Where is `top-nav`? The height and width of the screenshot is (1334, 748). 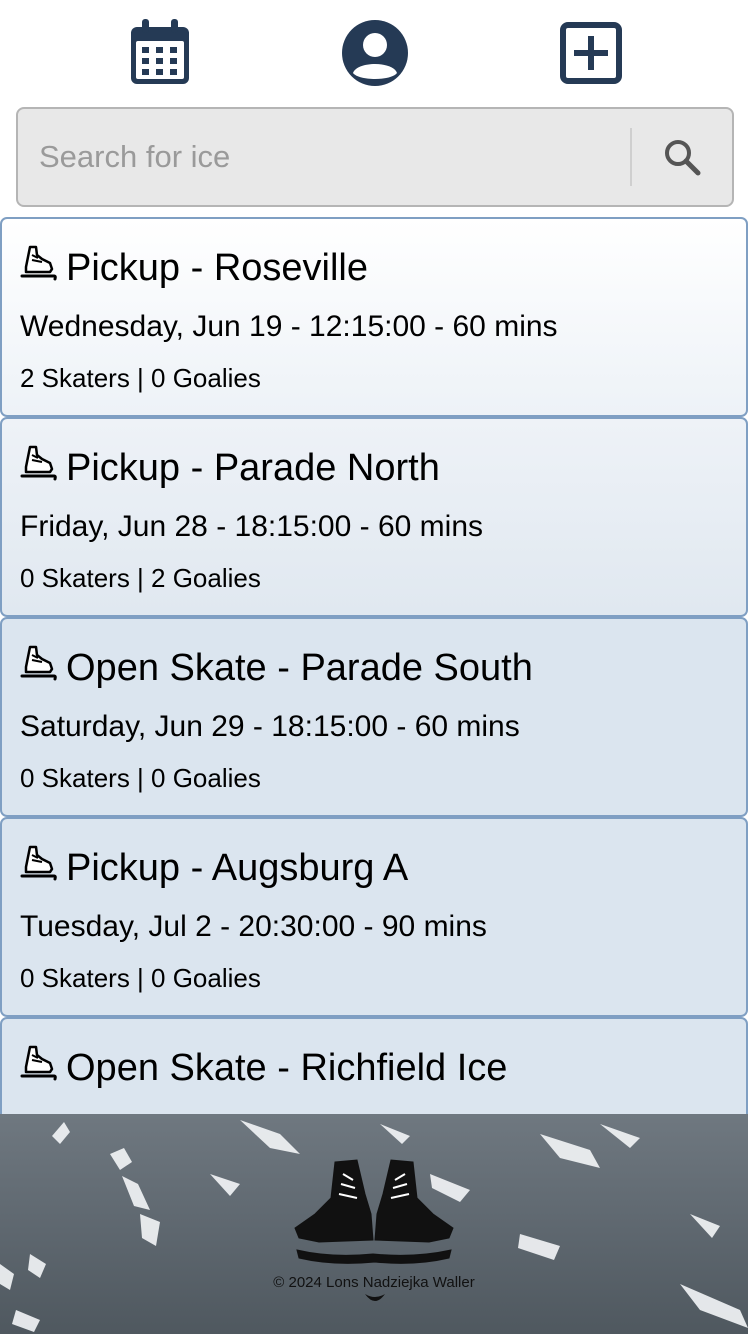 top-nav is located at coordinates (374, 50).